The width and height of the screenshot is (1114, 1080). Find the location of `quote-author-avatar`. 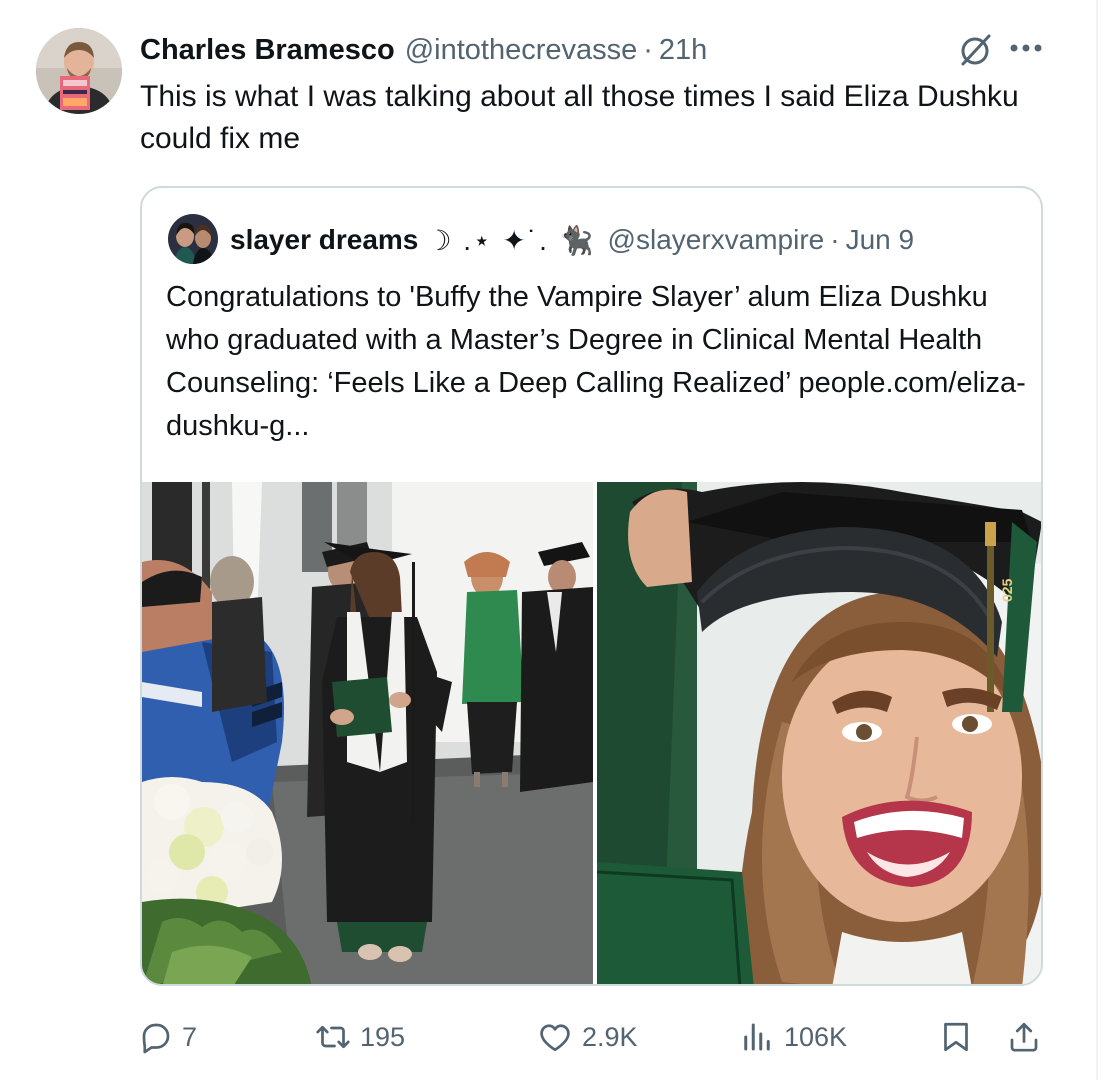

quote-author-avatar is located at coordinates (193, 239).